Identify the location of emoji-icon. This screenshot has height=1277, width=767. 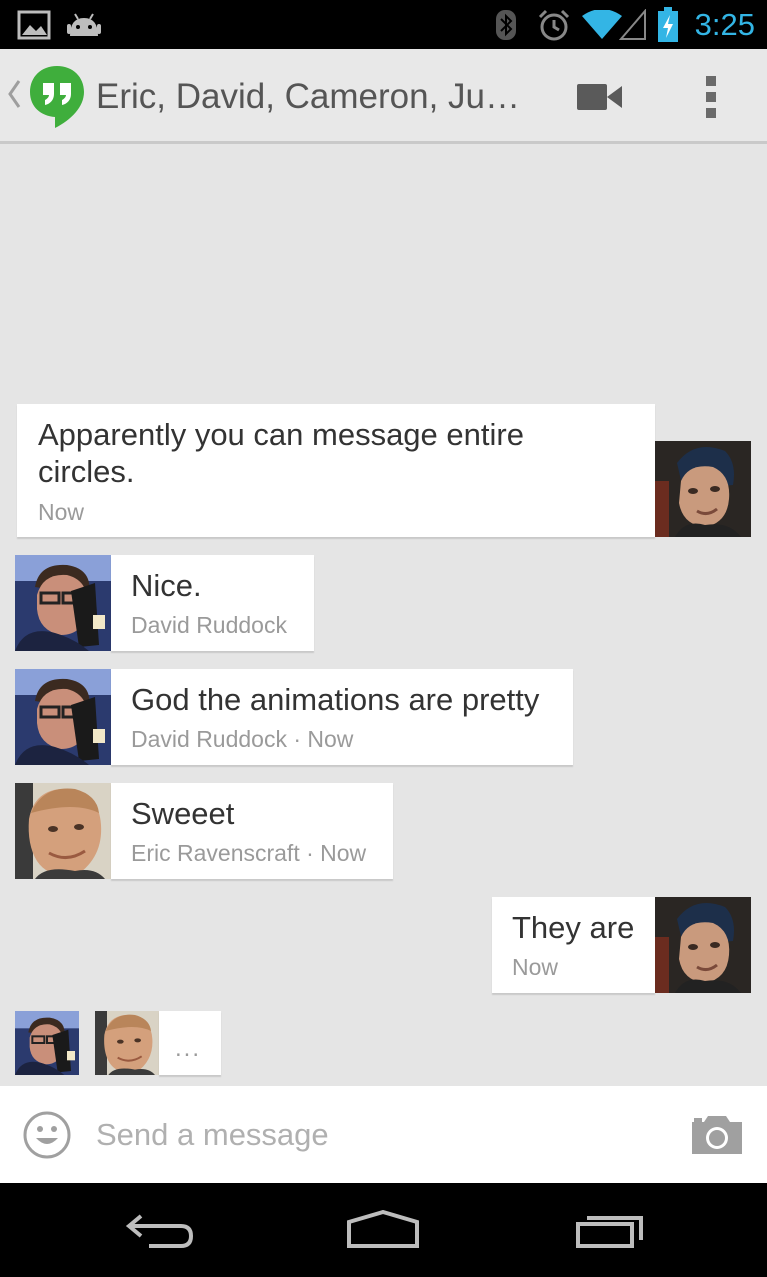
(47, 1135).